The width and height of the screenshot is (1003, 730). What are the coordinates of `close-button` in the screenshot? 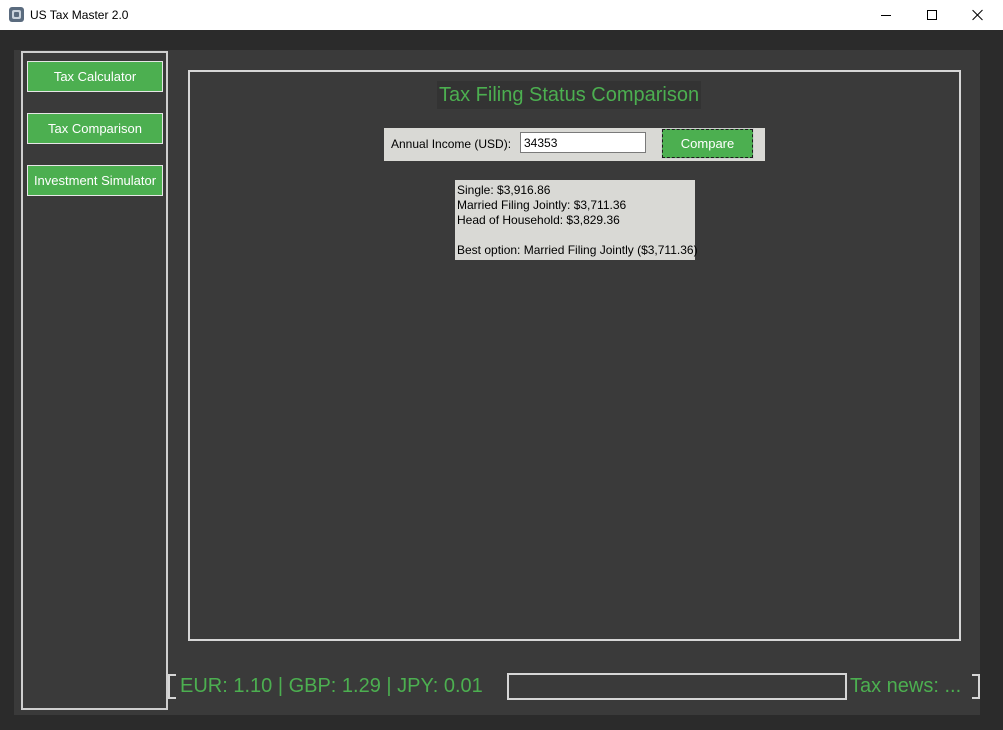 It's located at (978, 15).